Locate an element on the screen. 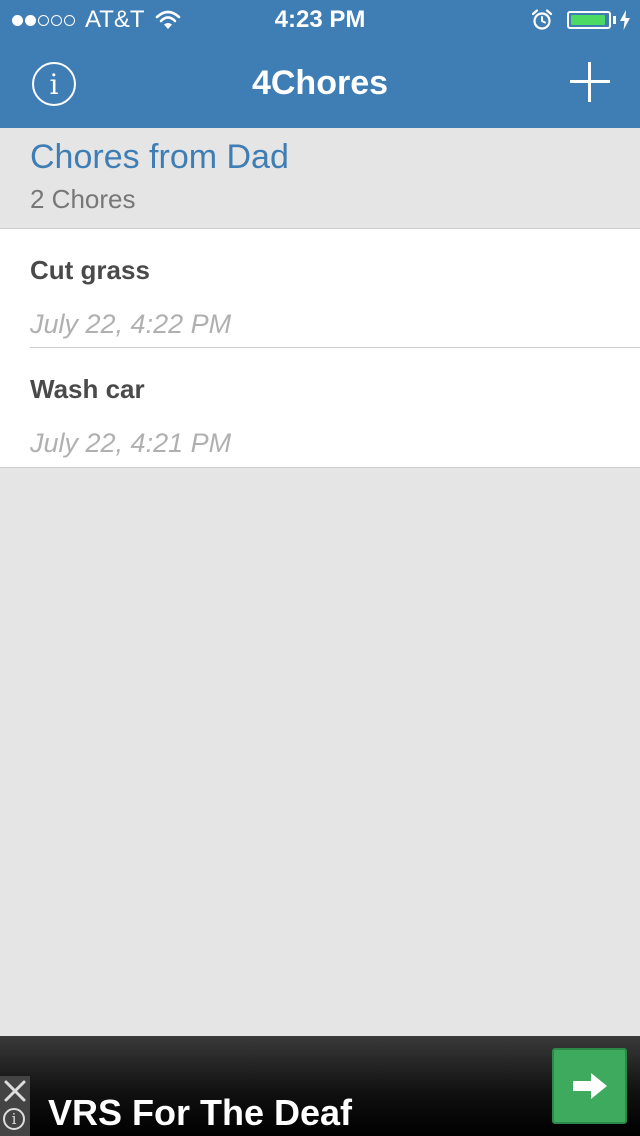 Image resolution: width=640 pixels, height=1136 pixels. list-title: Chores from Dad is located at coordinates (159, 157).